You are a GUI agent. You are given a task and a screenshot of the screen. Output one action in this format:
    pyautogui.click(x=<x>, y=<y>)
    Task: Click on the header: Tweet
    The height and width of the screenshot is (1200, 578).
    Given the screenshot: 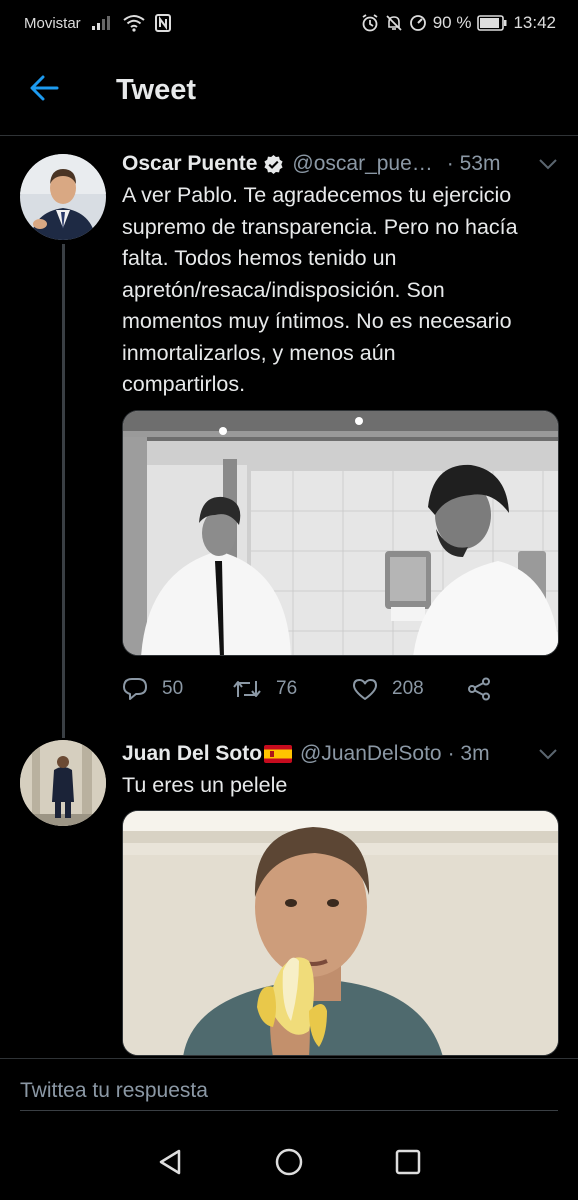 What is the action you would take?
    pyautogui.click(x=289, y=91)
    